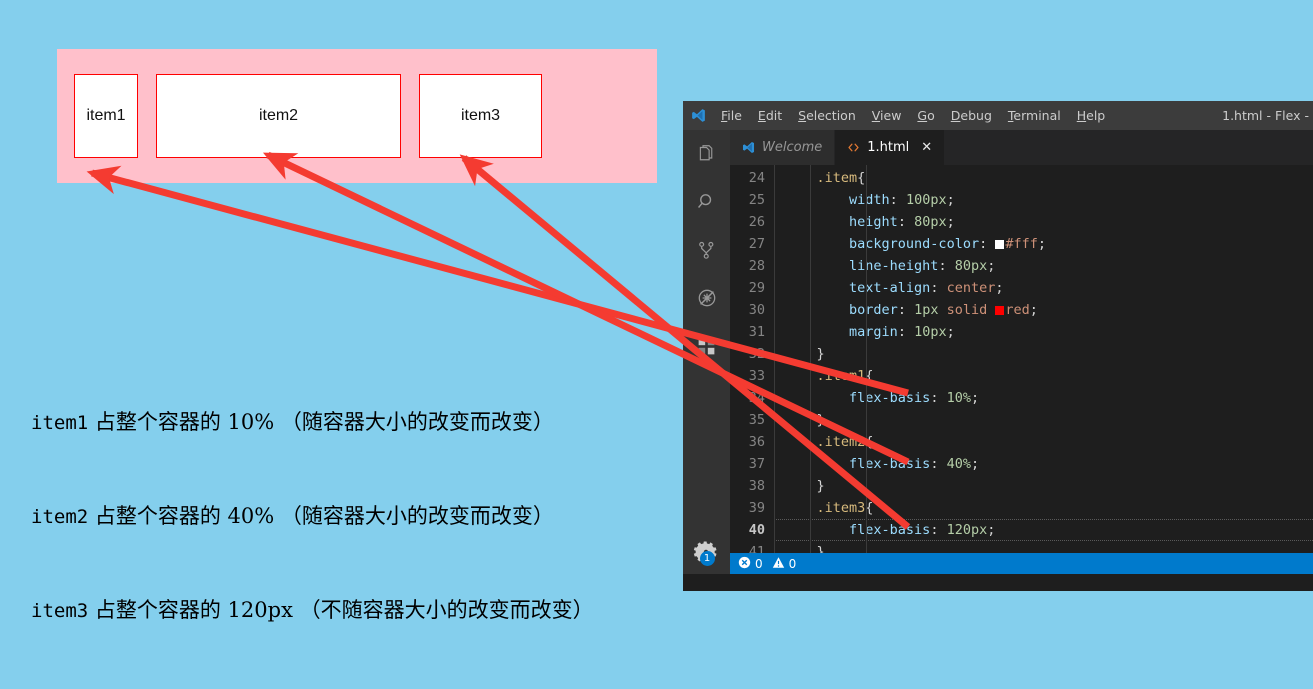  Describe the element at coordinates (845, 508) in the screenshot. I see `code-line: .item3{` at that location.